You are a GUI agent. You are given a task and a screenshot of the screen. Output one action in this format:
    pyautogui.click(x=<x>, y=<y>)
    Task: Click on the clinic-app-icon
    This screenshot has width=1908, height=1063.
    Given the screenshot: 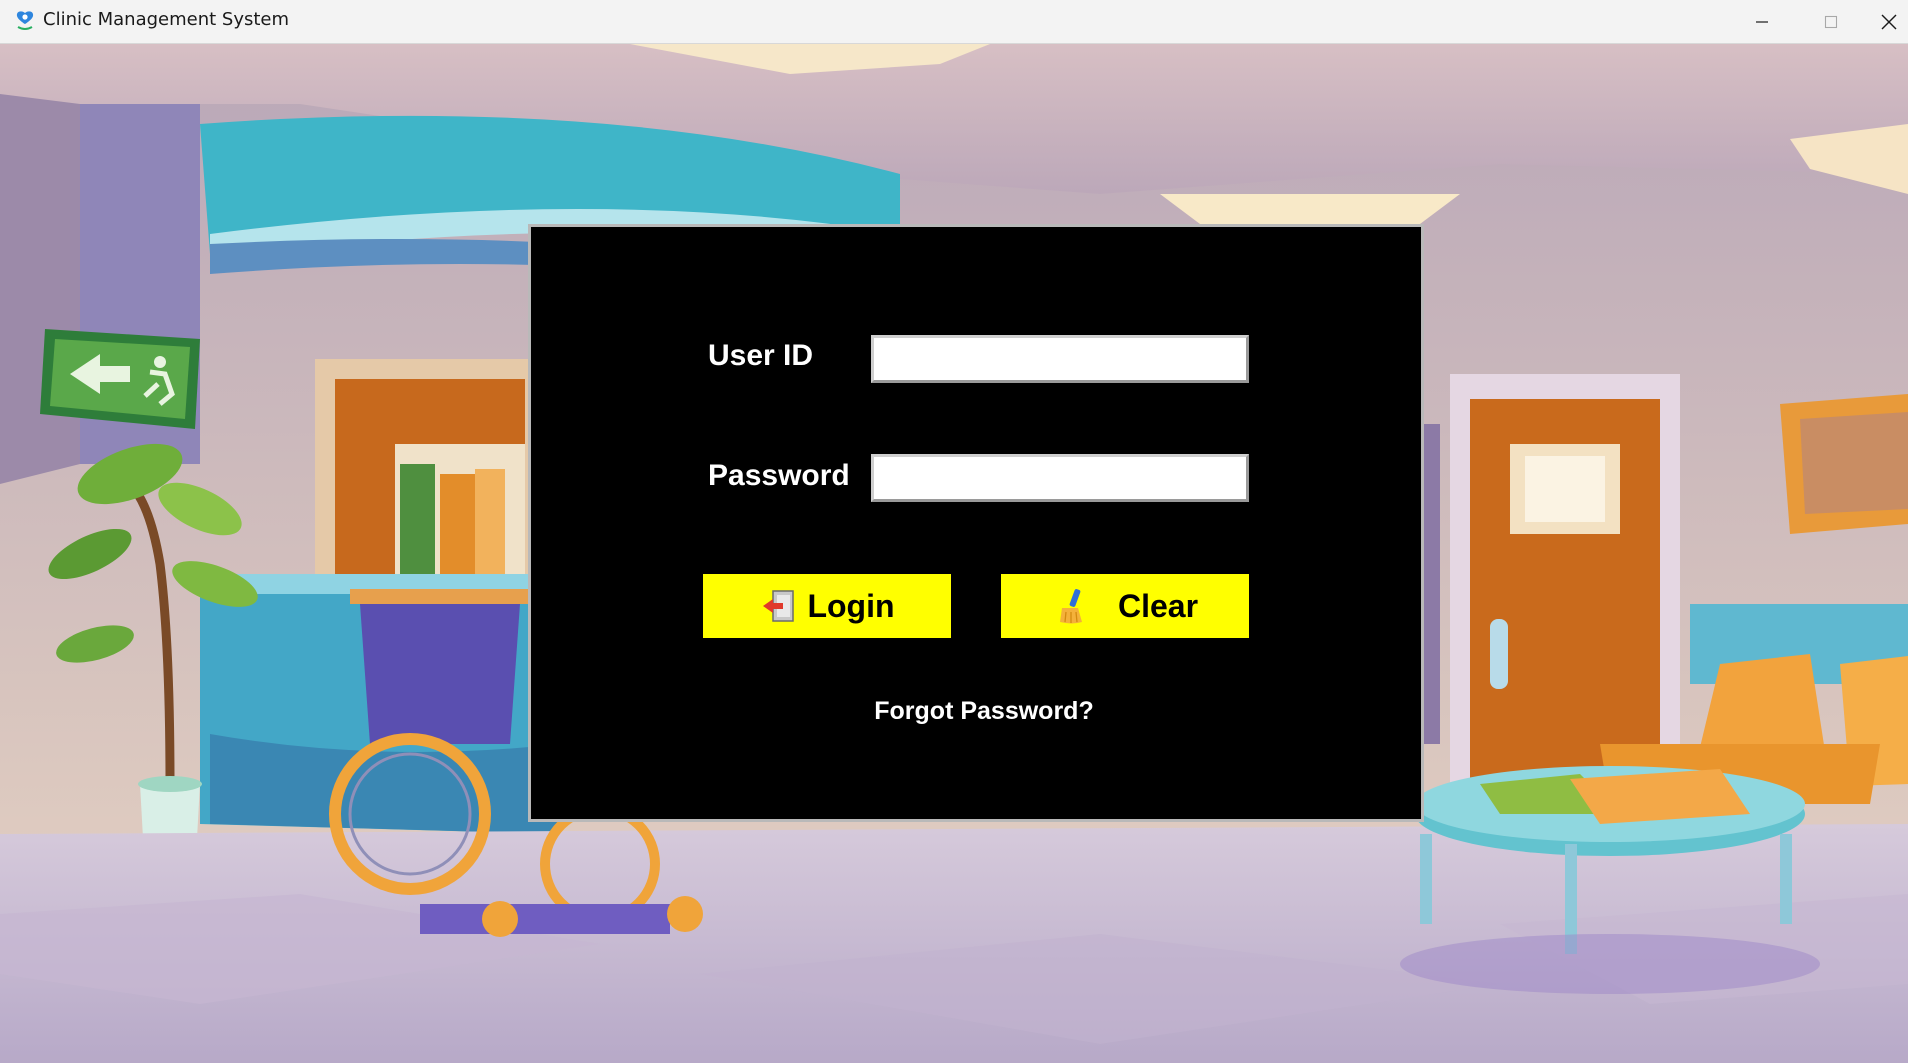 What is the action you would take?
    pyautogui.click(x=25, y=21)
    